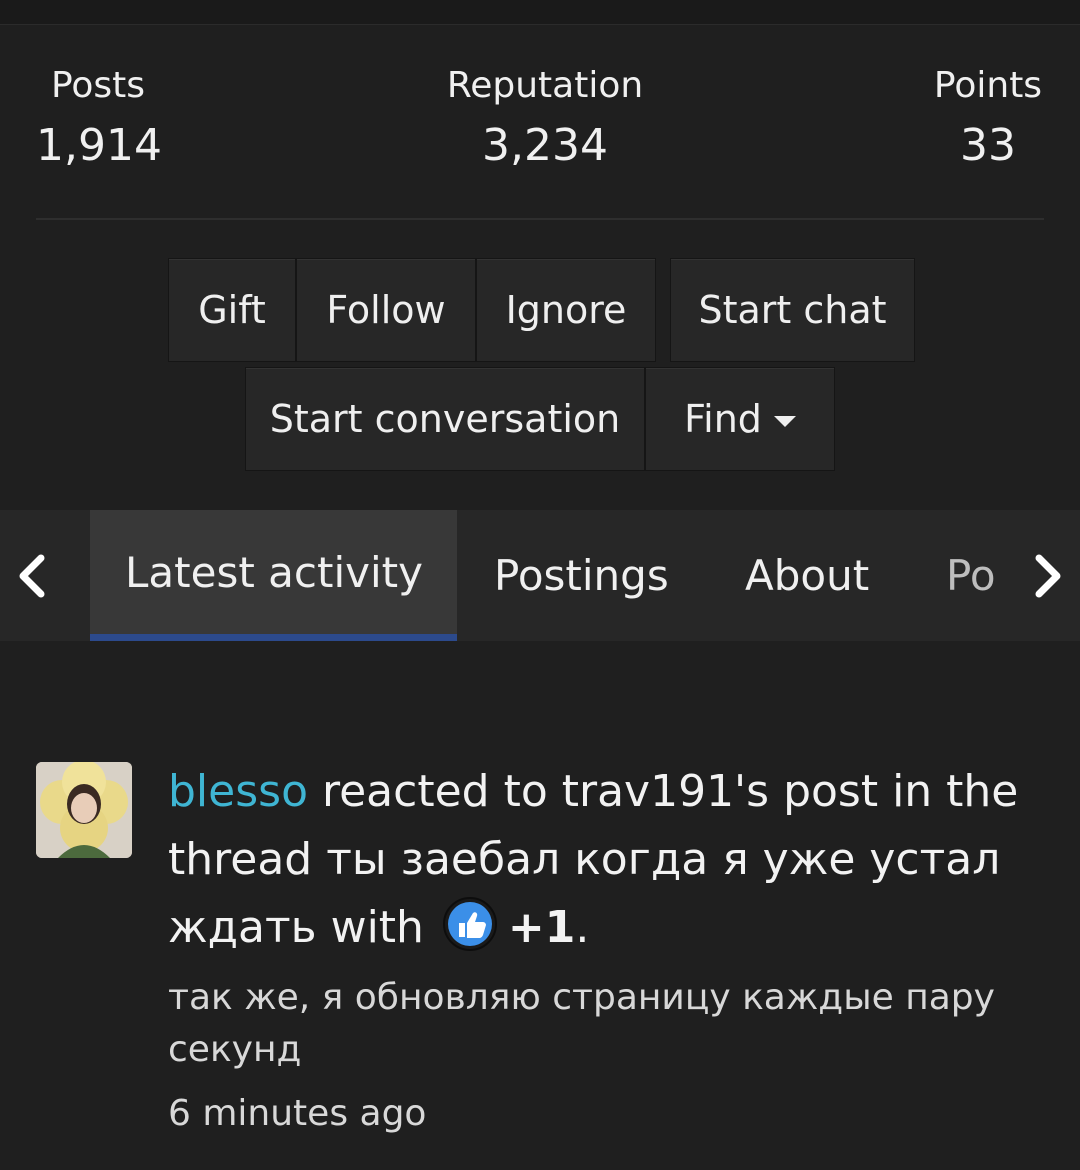 Image resolution: width=1080 pixels, height=1170 pixels. What do you see at coordinates (273, 575) in the screenshot?
I see `tab-latest-activity: Latest activity` at bounding box center [273, 575].